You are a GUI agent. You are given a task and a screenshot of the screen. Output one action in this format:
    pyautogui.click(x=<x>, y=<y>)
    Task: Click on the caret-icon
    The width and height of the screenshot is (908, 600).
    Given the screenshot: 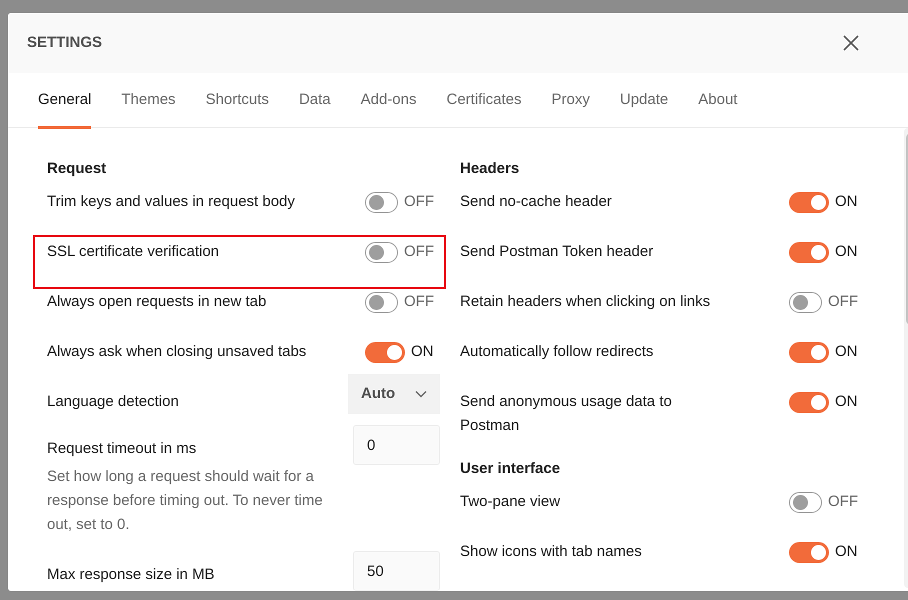 What is the action you would take?
    pyautogui.click(x=421, y=394)
    